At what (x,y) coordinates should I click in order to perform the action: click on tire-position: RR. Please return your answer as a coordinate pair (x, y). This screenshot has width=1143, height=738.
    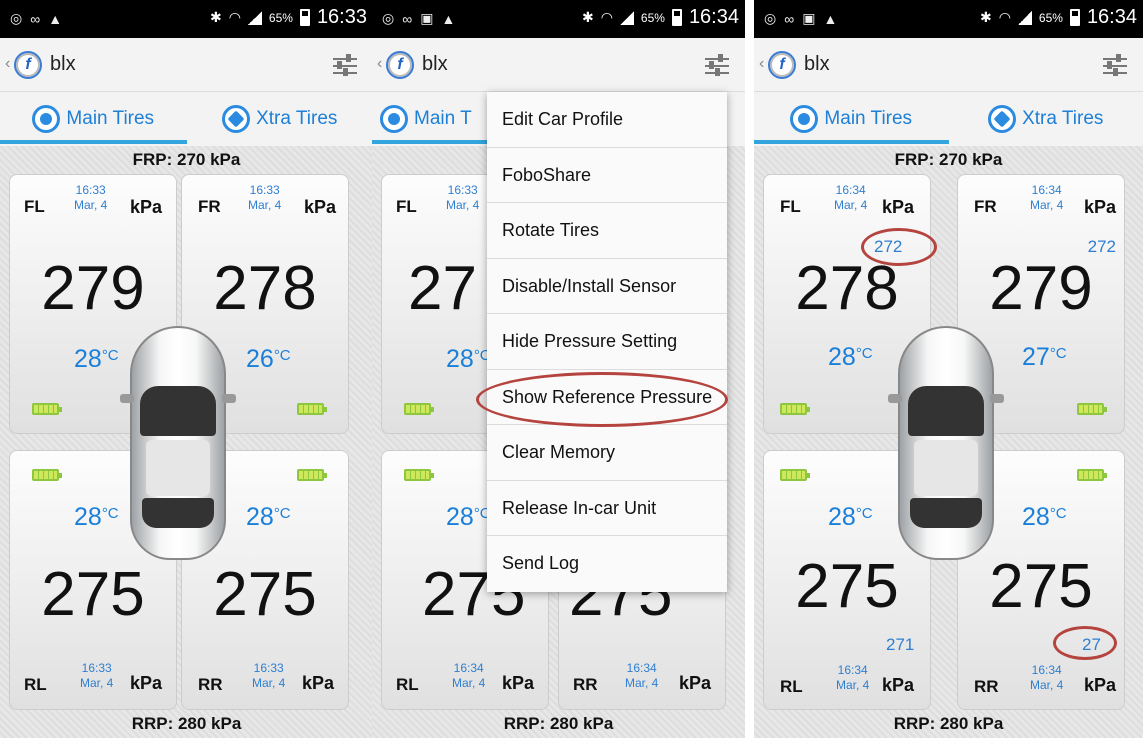
    Looking at the image, I should click on (585, 684).